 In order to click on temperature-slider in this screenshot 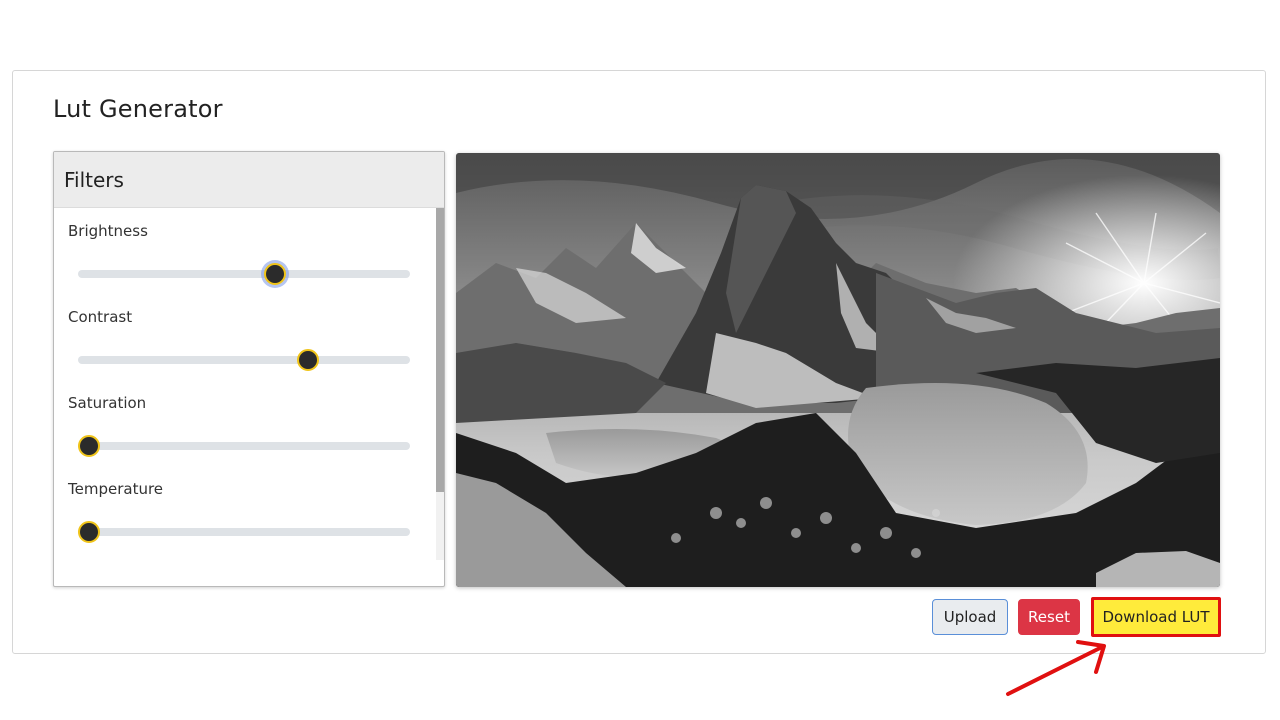, I will do `click(244, 532)`.